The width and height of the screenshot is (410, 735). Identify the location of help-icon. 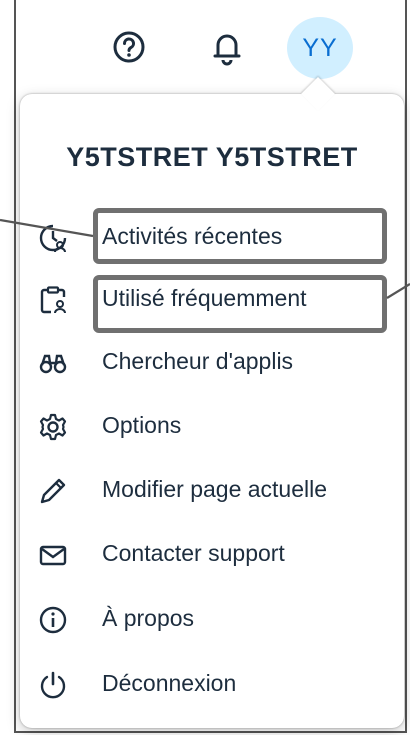
(129, 47).